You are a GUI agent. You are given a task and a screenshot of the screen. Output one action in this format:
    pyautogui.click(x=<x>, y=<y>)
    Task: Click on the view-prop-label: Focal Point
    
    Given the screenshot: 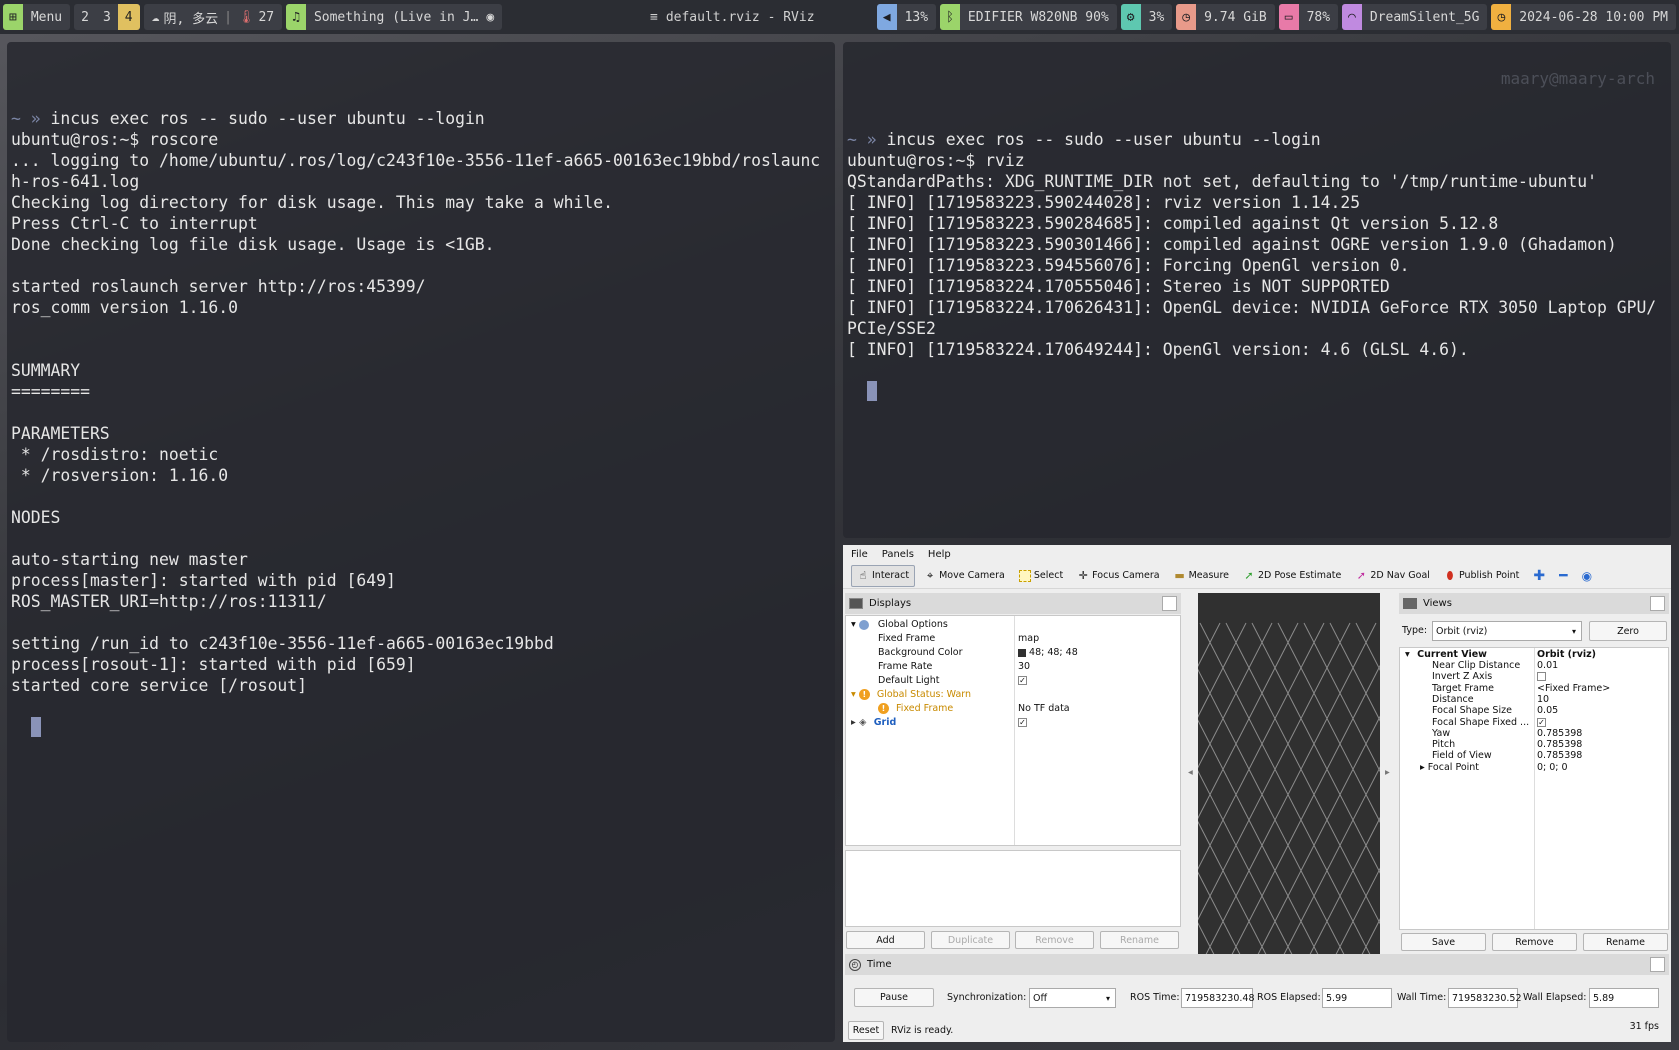 What is the action you would take?
    pyautogui.click(x=1453, y=767)
    